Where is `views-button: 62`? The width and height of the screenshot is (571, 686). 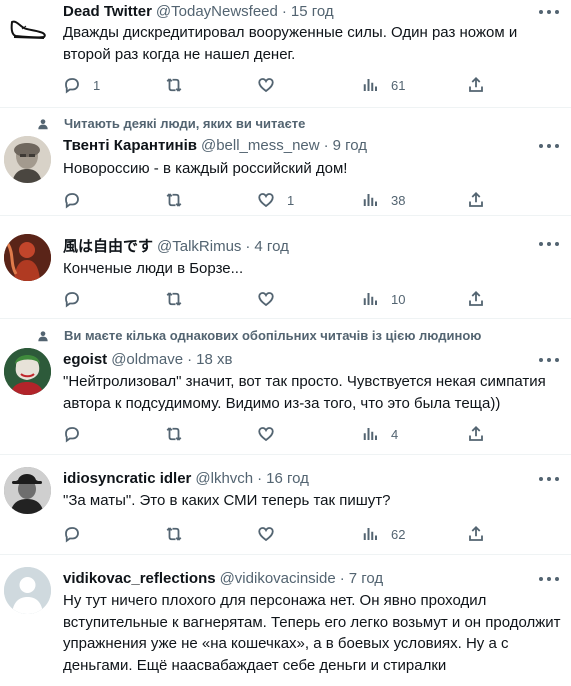 views-button: 62 is located at coordinates (383, 534).